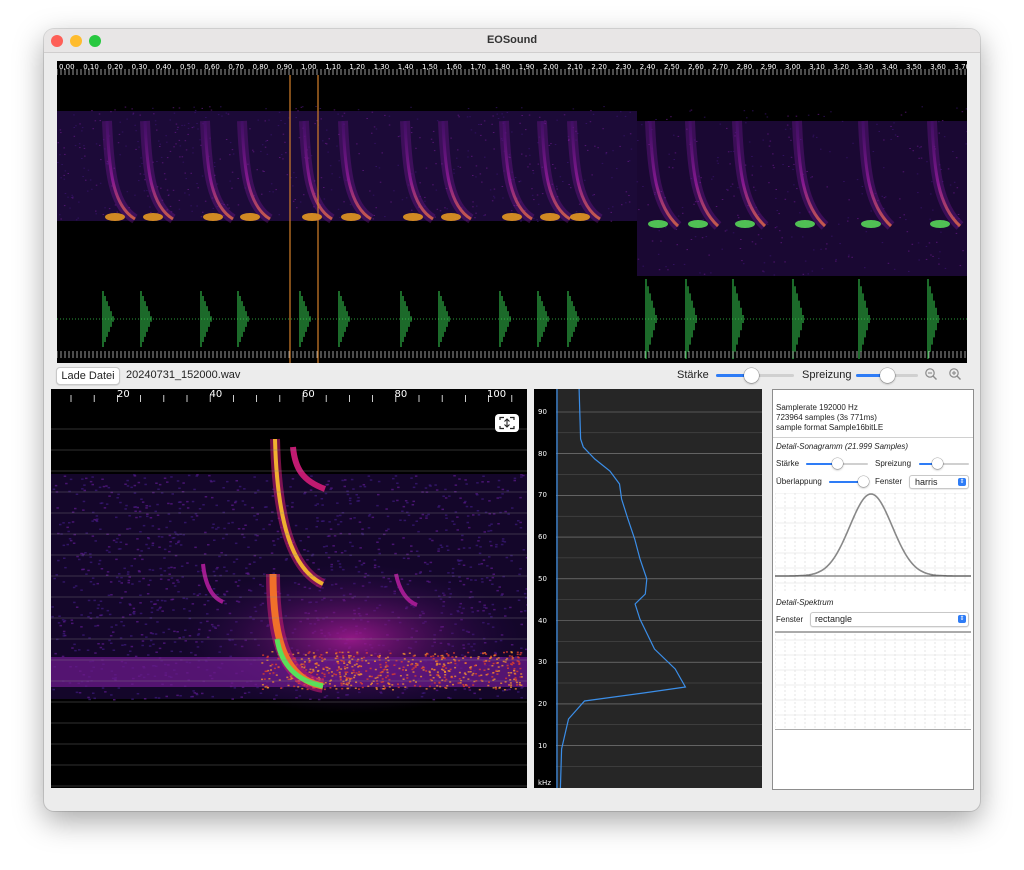 Image resolution: width=1024 pixels, height=870 pixels. I want to click on time-tick-label: 0,70, so click(236, 67).